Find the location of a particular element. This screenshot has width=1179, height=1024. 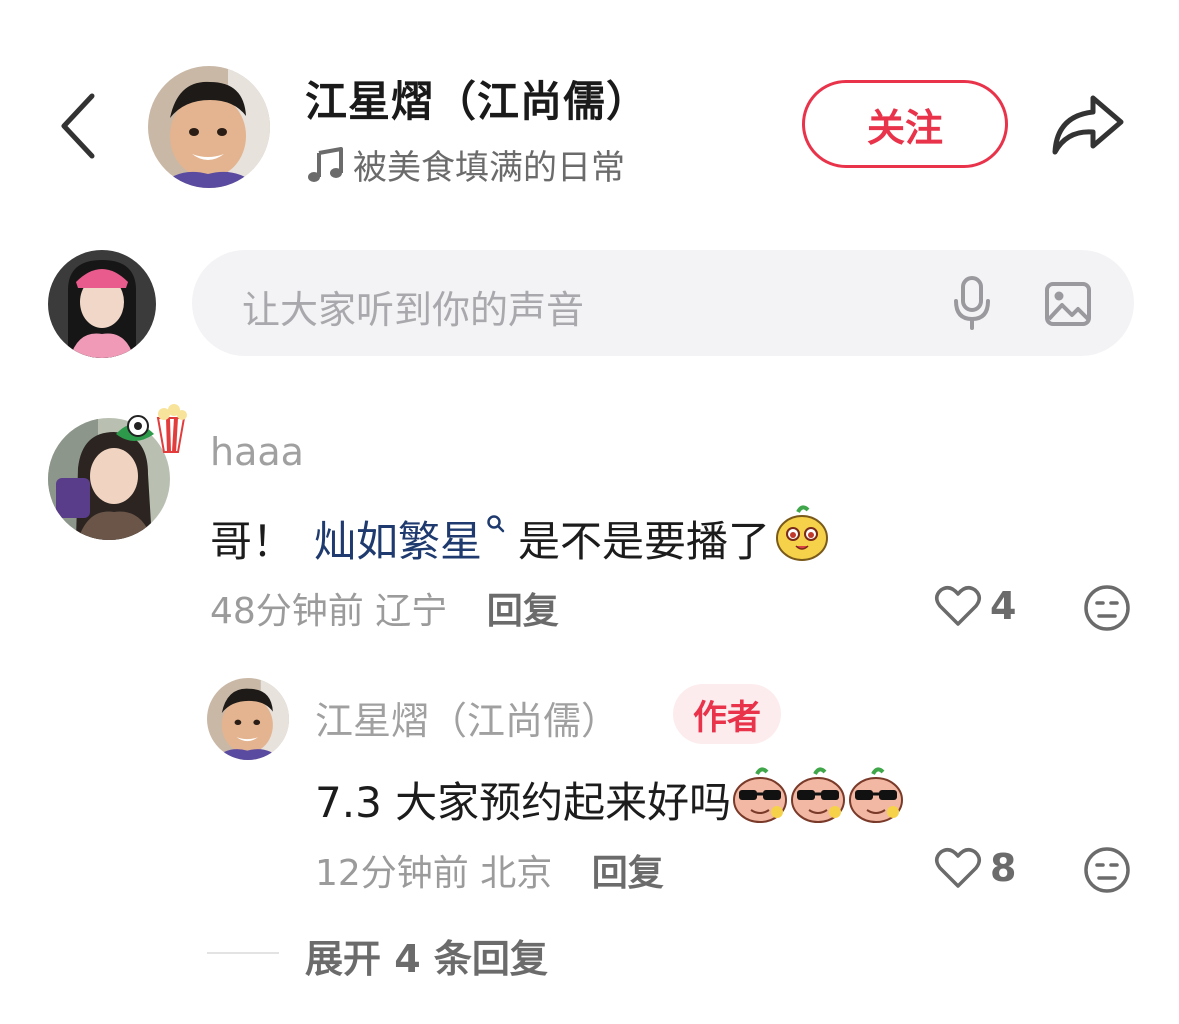

follow-button: 关注 is located at coordinates (905, 124).